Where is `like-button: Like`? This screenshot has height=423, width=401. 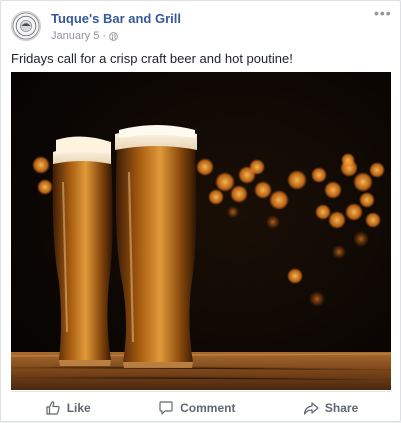 like-button: Like is located at coordinates (68, 408).